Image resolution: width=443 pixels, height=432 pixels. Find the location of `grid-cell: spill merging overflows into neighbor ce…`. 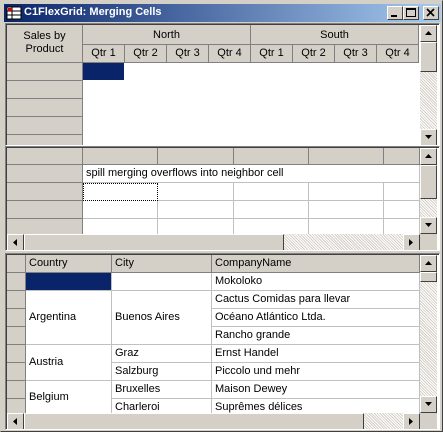

grid-cell: spill merging overflows into neighbor ce… is located at coordinates (251, 174).